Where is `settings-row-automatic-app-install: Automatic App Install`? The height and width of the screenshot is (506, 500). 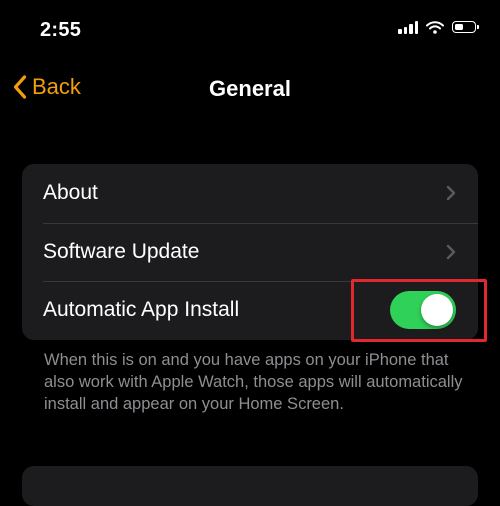 settings-row-automatic-app-install: Automatic App Install is located at coordinates (250, 310).